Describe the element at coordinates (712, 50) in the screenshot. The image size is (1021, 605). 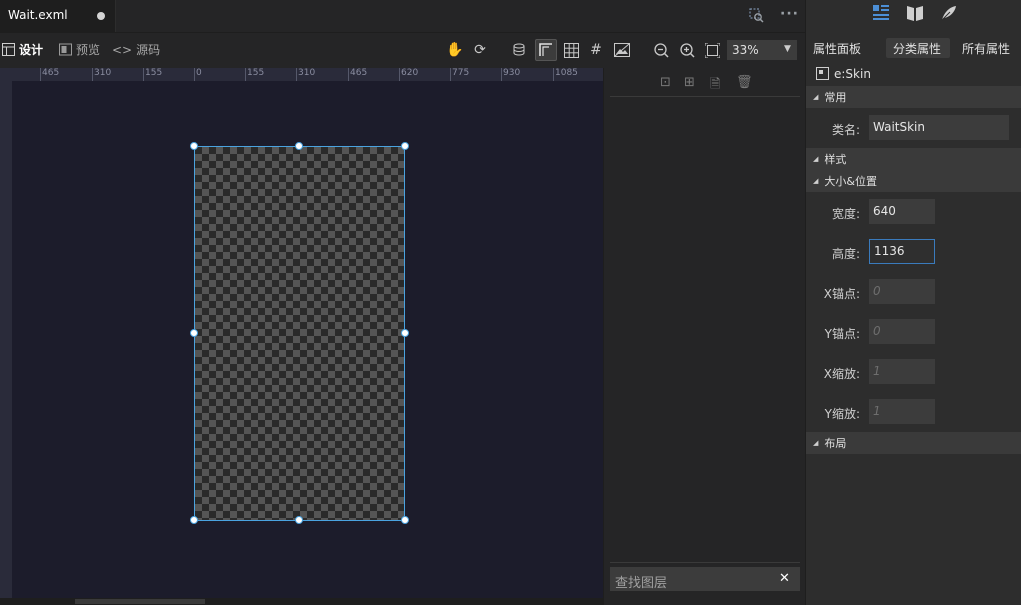
I see `fit-screen-icon` at that location.